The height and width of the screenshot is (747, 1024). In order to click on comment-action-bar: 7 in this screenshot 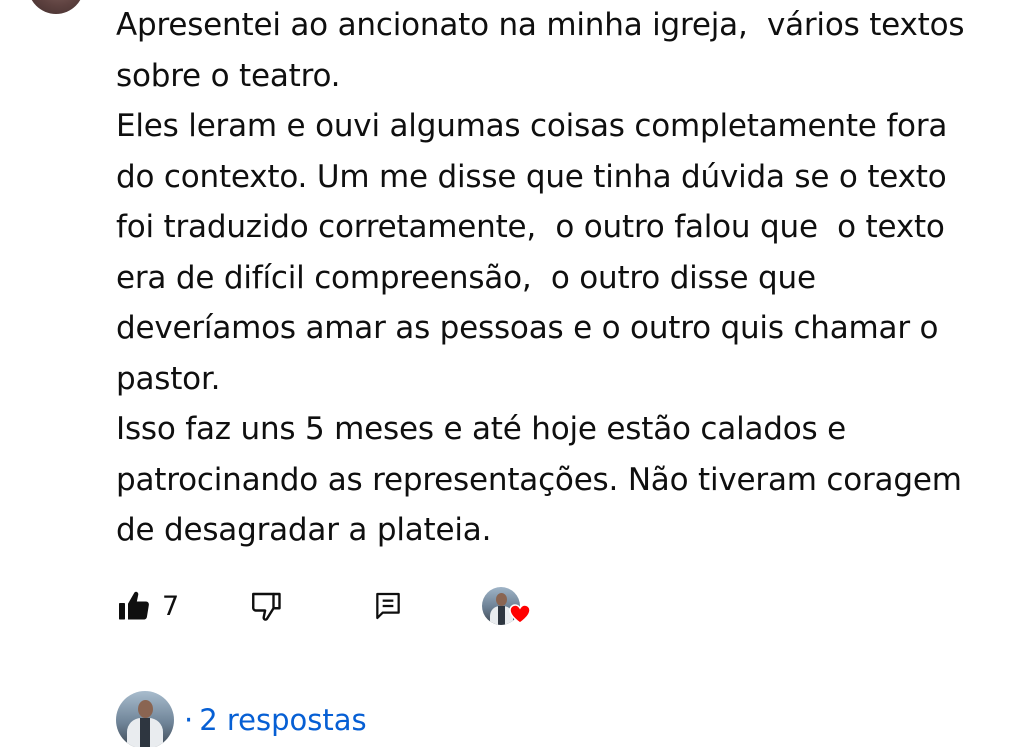, I will do `click(466, 606)`.